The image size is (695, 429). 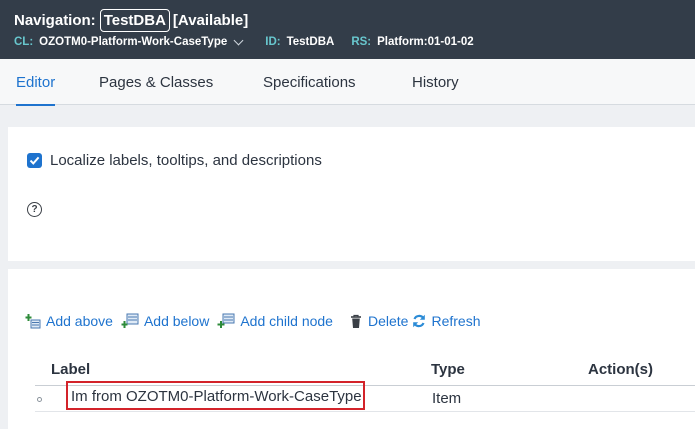 I want to click on ruleset-value: Platform:01-01-02, so click(x=425, y=42).